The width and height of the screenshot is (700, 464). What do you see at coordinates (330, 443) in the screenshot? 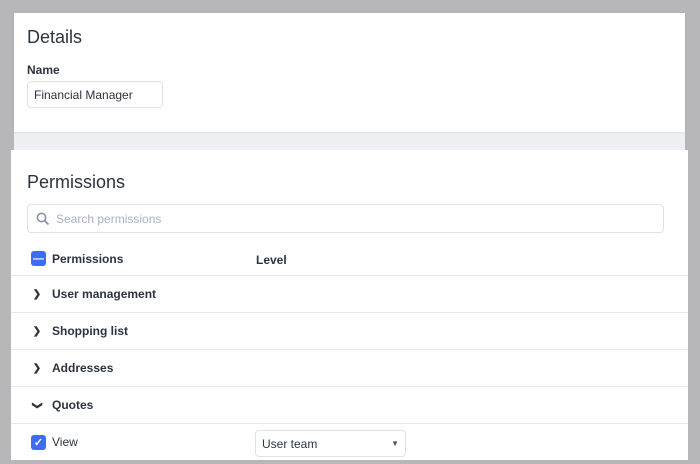
I see `level-select: User team ▼` at bounding box center [330, 443].